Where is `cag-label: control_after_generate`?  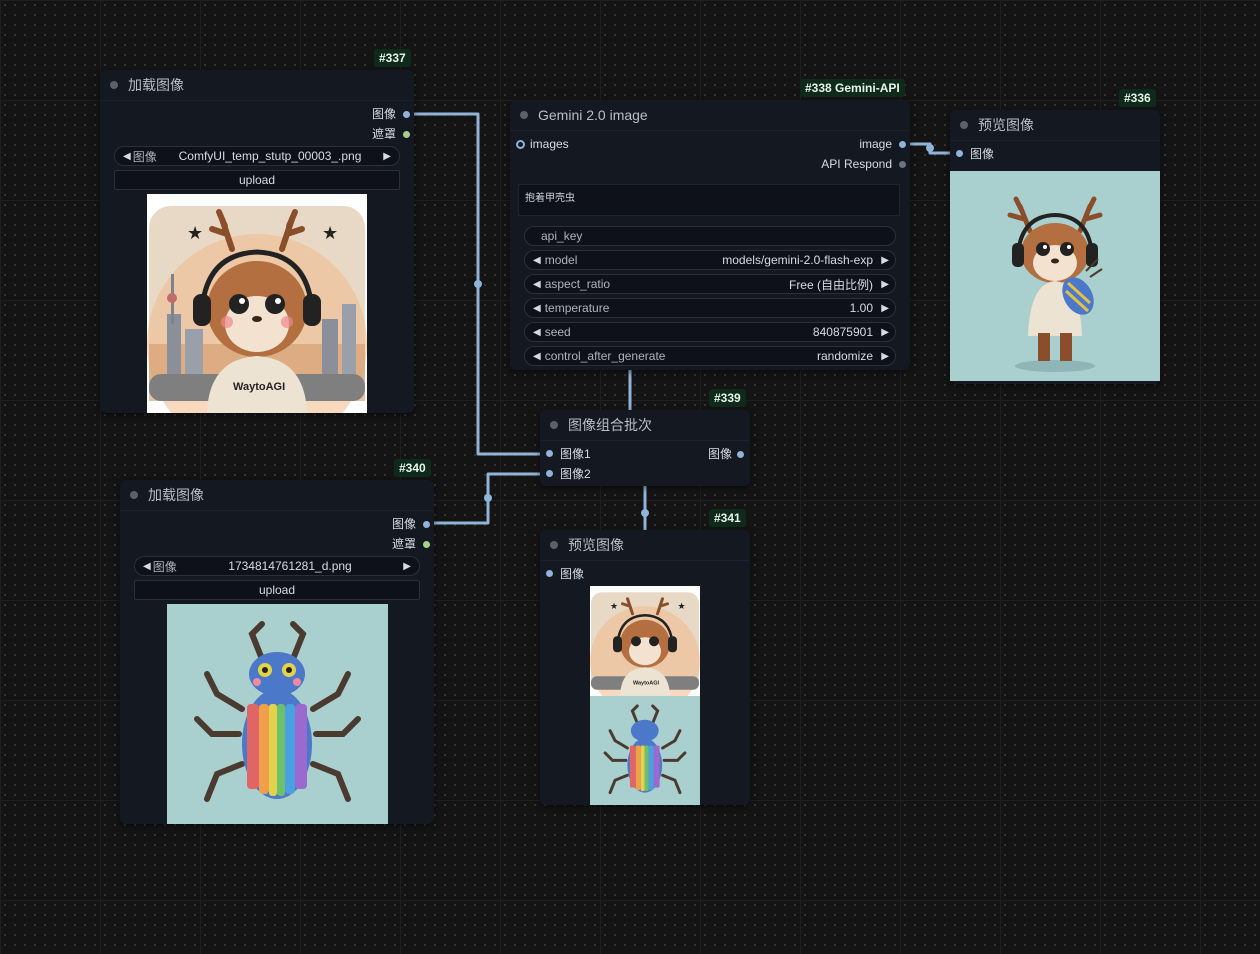
cag-label: control_after_generate is located at coordinates (605, 356).